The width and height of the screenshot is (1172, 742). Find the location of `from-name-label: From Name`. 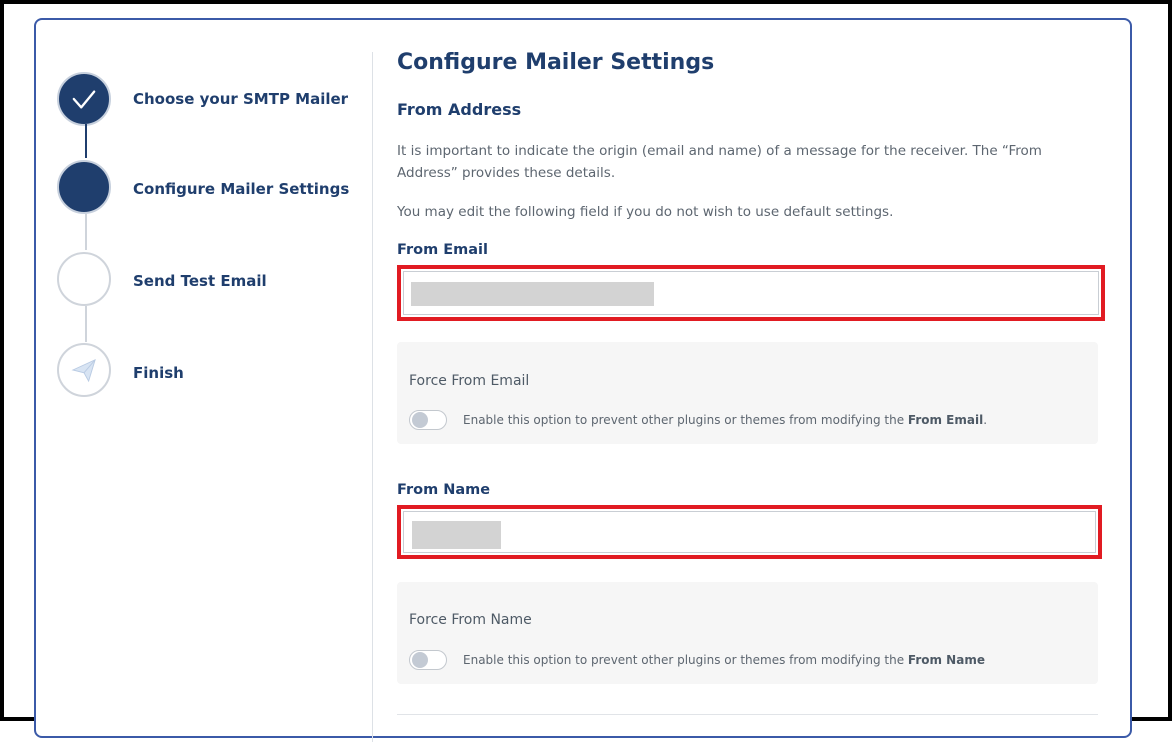

from-name-label: From Name is located at coordinates (444, 490).